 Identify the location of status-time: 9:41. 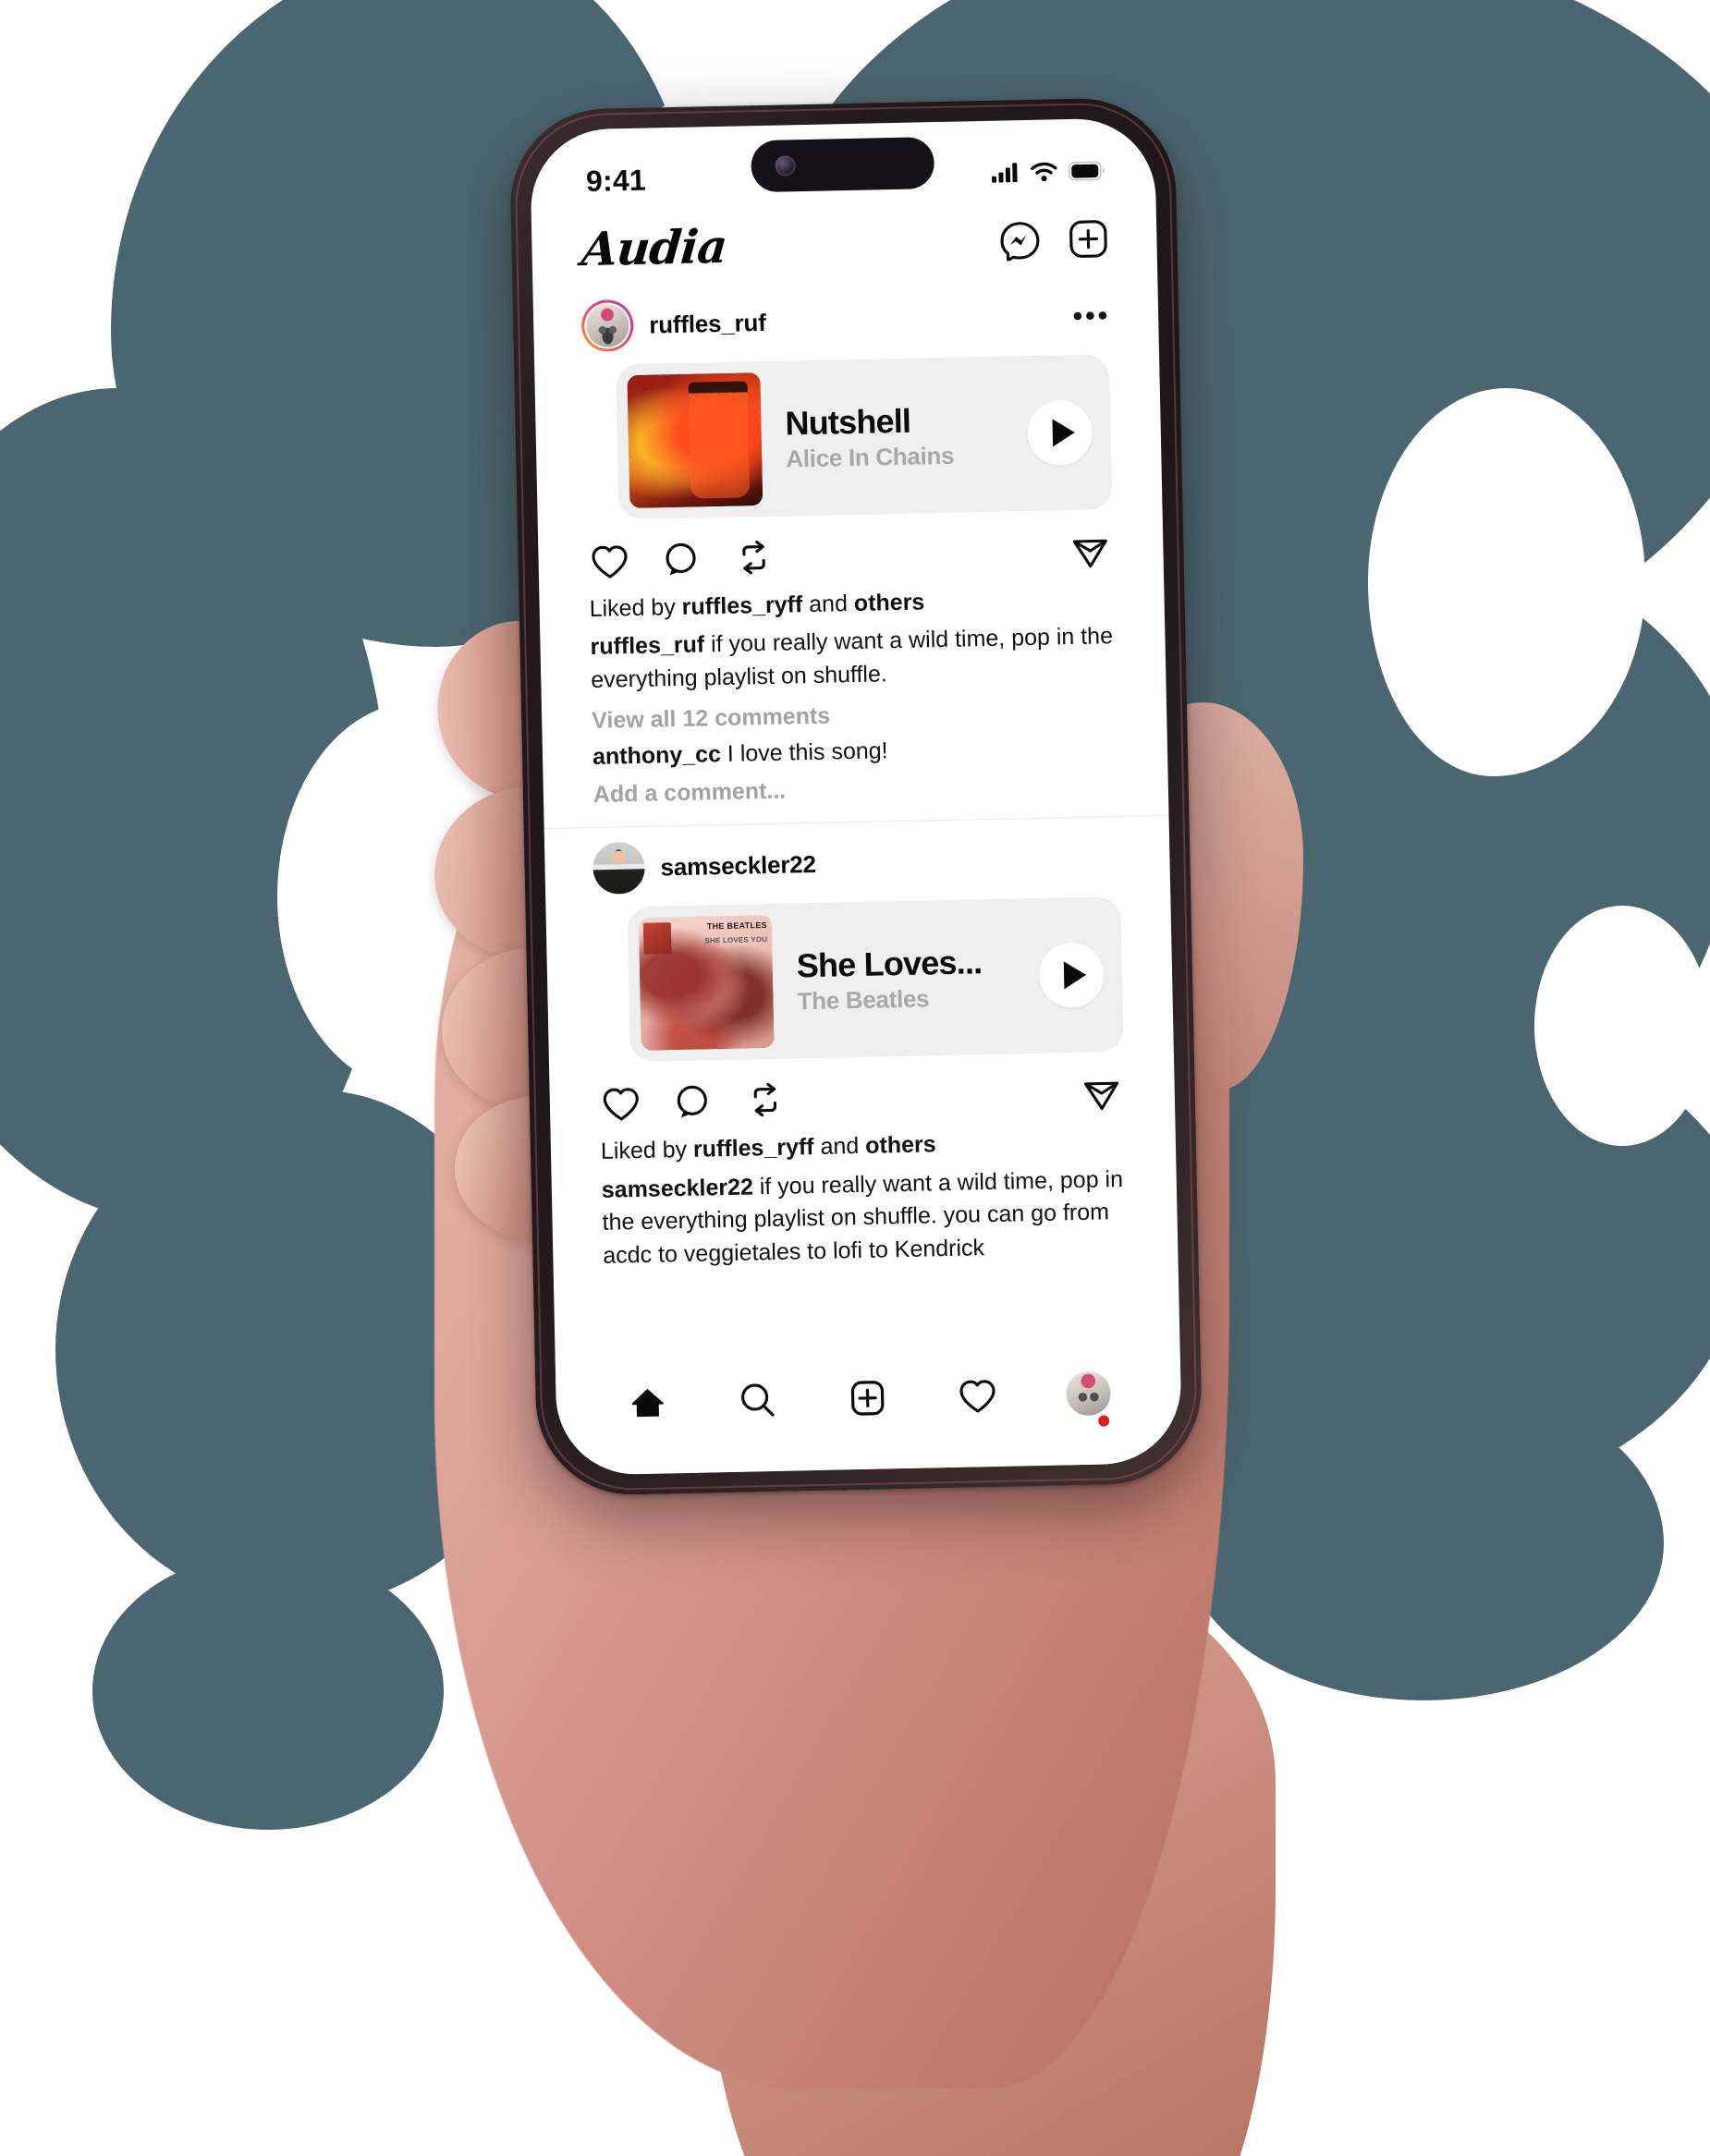
(616, 180).